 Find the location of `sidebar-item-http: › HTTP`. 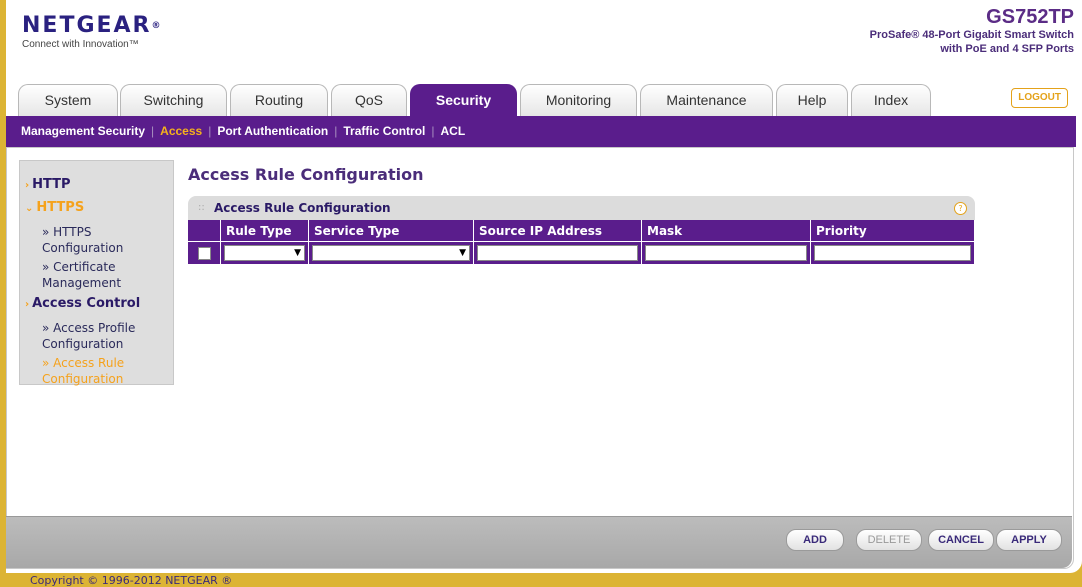

sidebar-item-http: › HTTP is located at coordinates (48, 184).